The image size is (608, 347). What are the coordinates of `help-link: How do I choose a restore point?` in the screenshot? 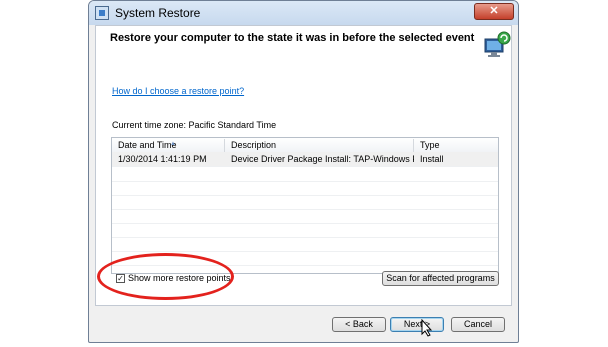 It's located at (178, 91).